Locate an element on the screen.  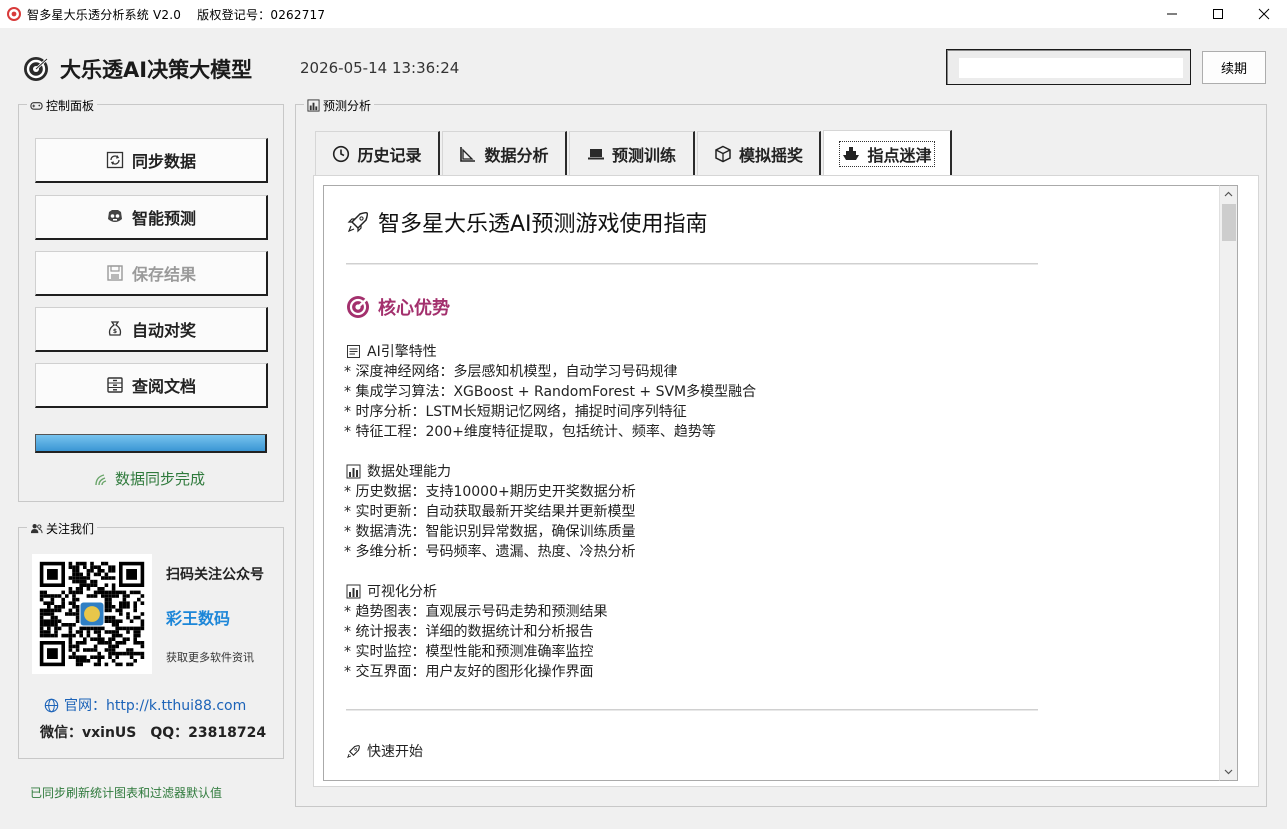
sync-progress-fill is located at coordinates (150, 443).